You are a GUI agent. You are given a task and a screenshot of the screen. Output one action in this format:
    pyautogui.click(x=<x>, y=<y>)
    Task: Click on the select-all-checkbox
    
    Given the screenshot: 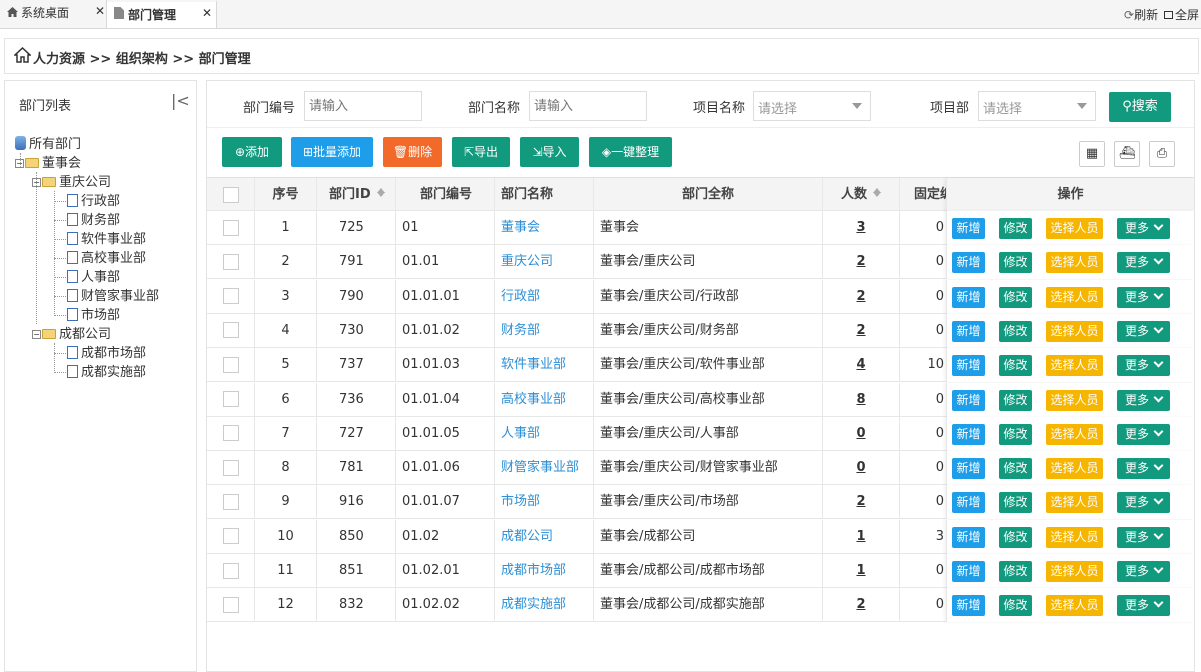 What is the action you would take?
    pyautogui.click(x=230, y=194)
    